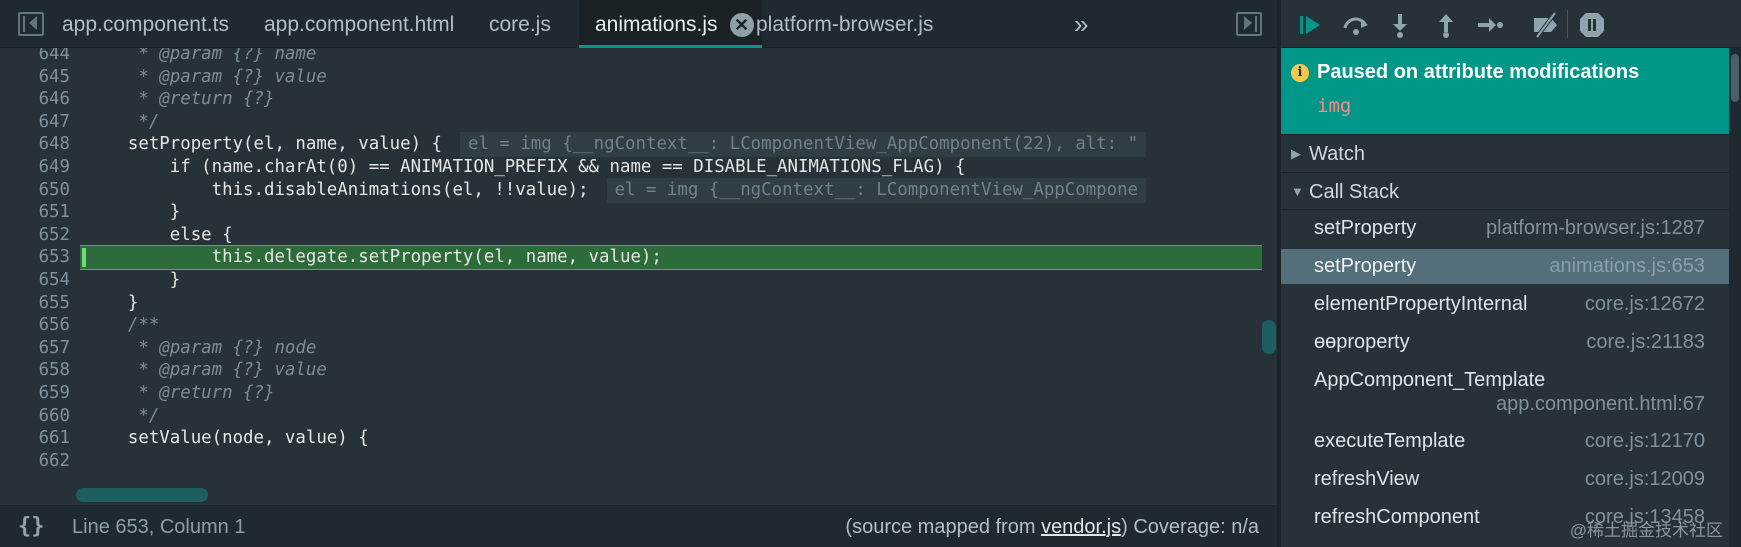 Image resolution: width=1741 pixels, height=547 pixels. Describe the element at coordinates (631, 348) in the screenshot. I see `code-line: 657 * @param {?} node` at that location.